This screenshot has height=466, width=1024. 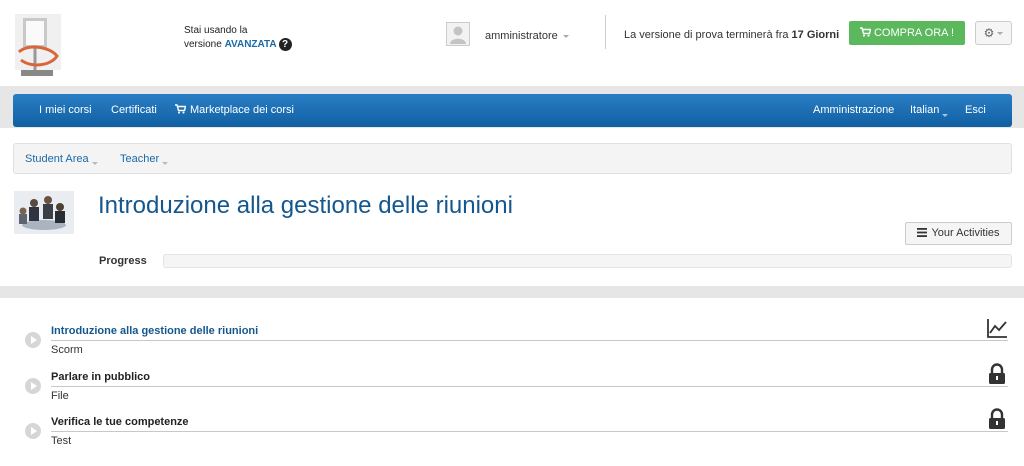 I want to click on your-activities-button: Your Activities, so click(x=958, y=233).